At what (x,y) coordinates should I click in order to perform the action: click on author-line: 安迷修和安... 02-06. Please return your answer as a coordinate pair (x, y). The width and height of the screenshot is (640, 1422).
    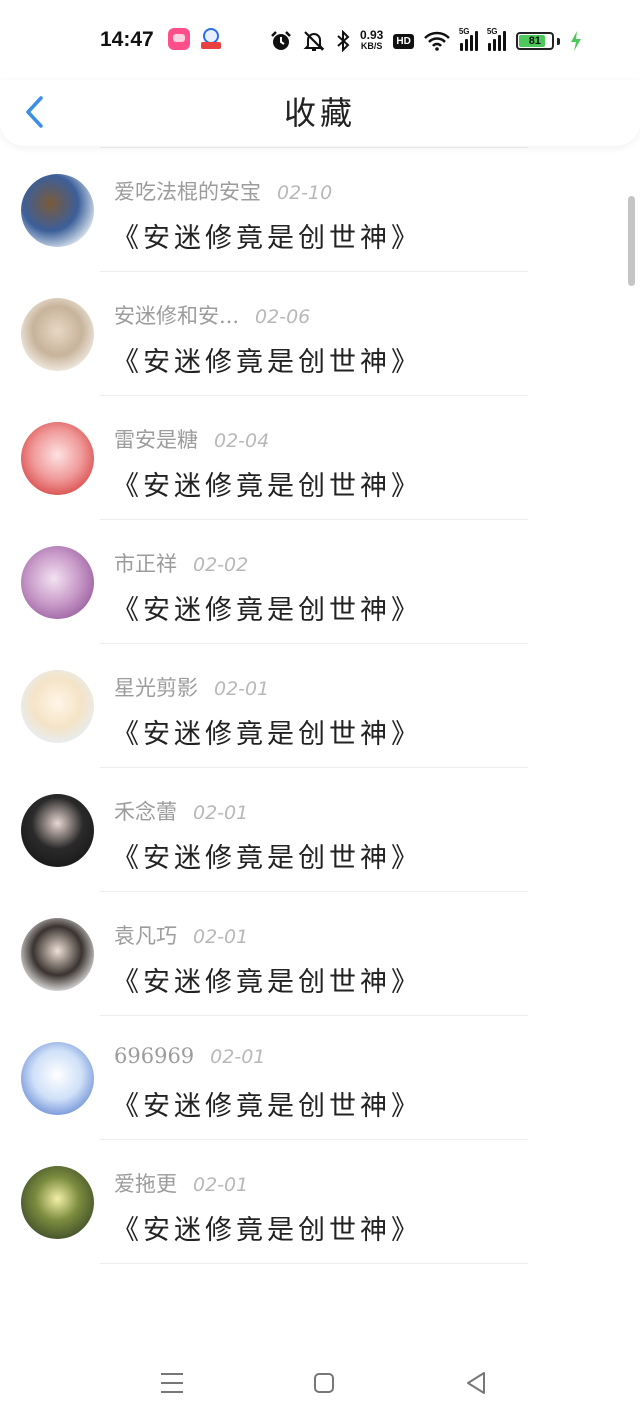
    Looking at the image, I should click on (212, 315).